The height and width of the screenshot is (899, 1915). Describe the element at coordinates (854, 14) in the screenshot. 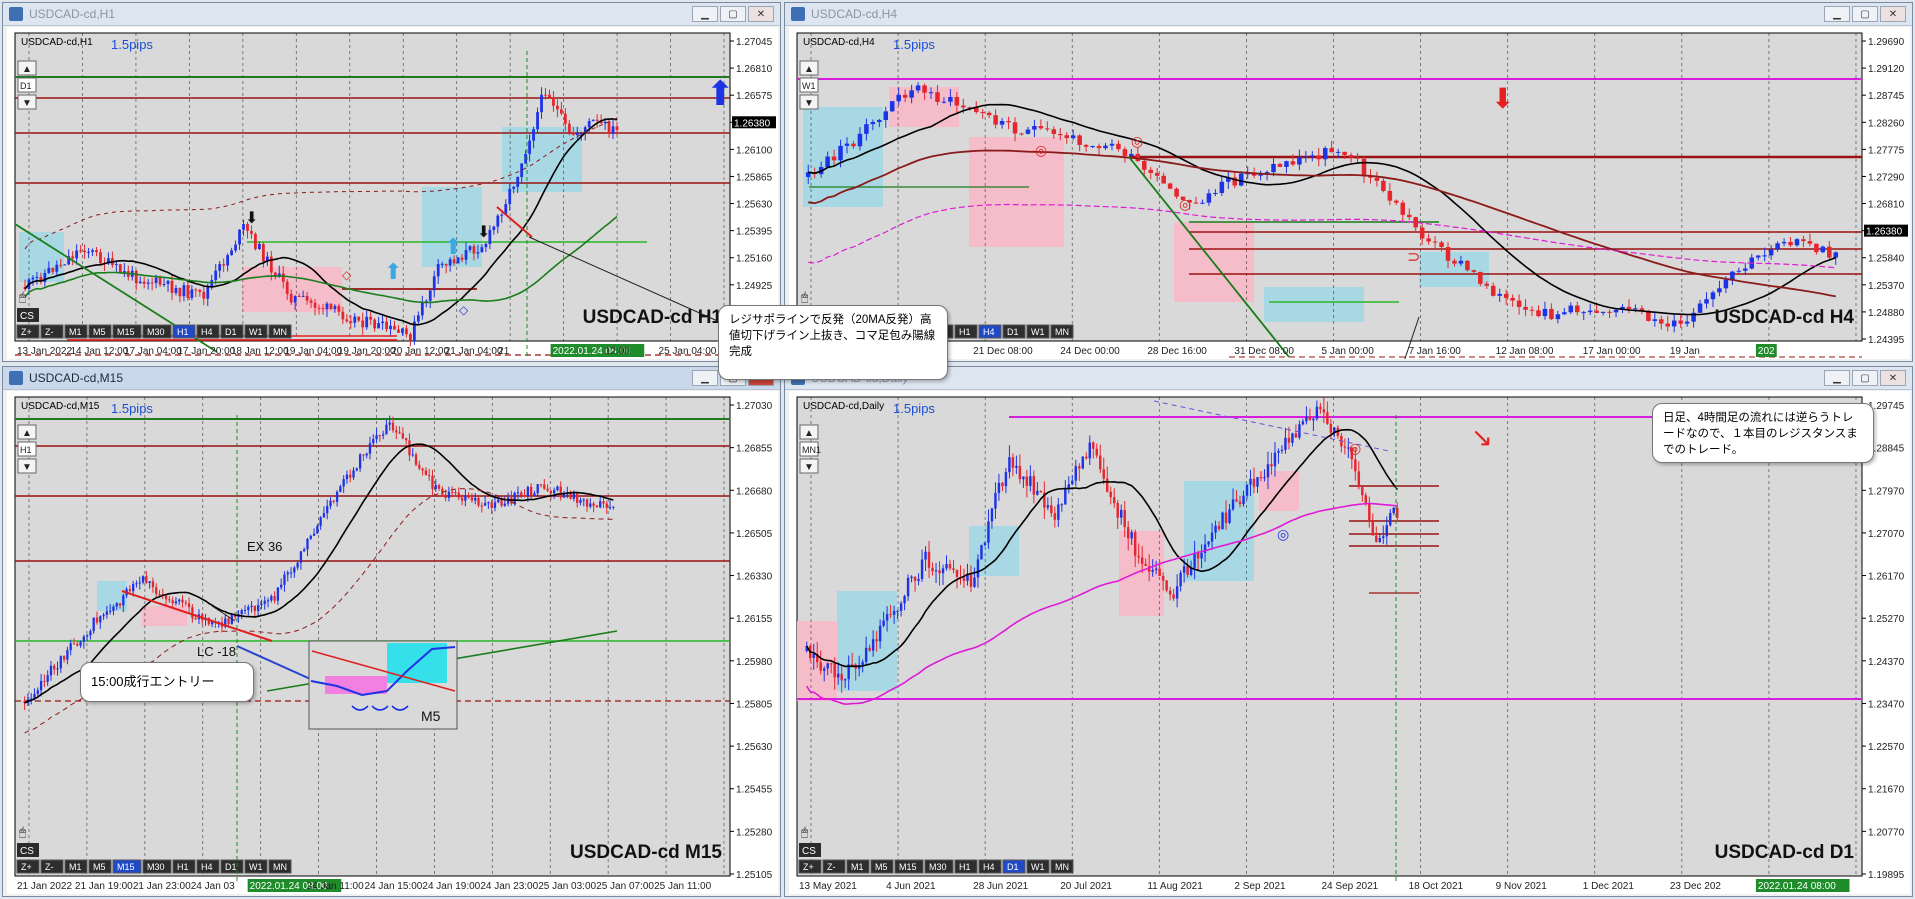

I see `window-title: USDCAD-cd,H4` at that location.